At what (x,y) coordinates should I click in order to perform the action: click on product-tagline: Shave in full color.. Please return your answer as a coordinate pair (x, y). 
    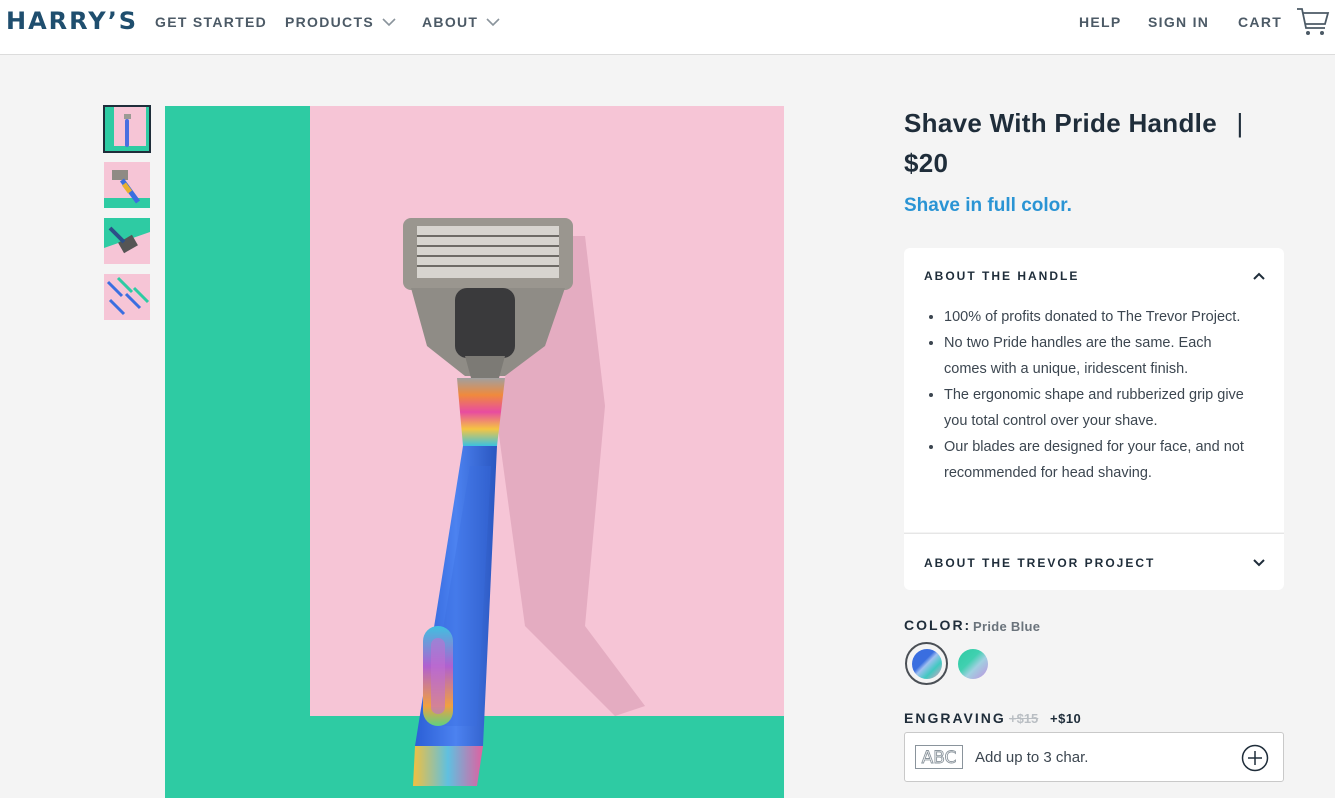
    Looking at the image, I should click on (988, 205).